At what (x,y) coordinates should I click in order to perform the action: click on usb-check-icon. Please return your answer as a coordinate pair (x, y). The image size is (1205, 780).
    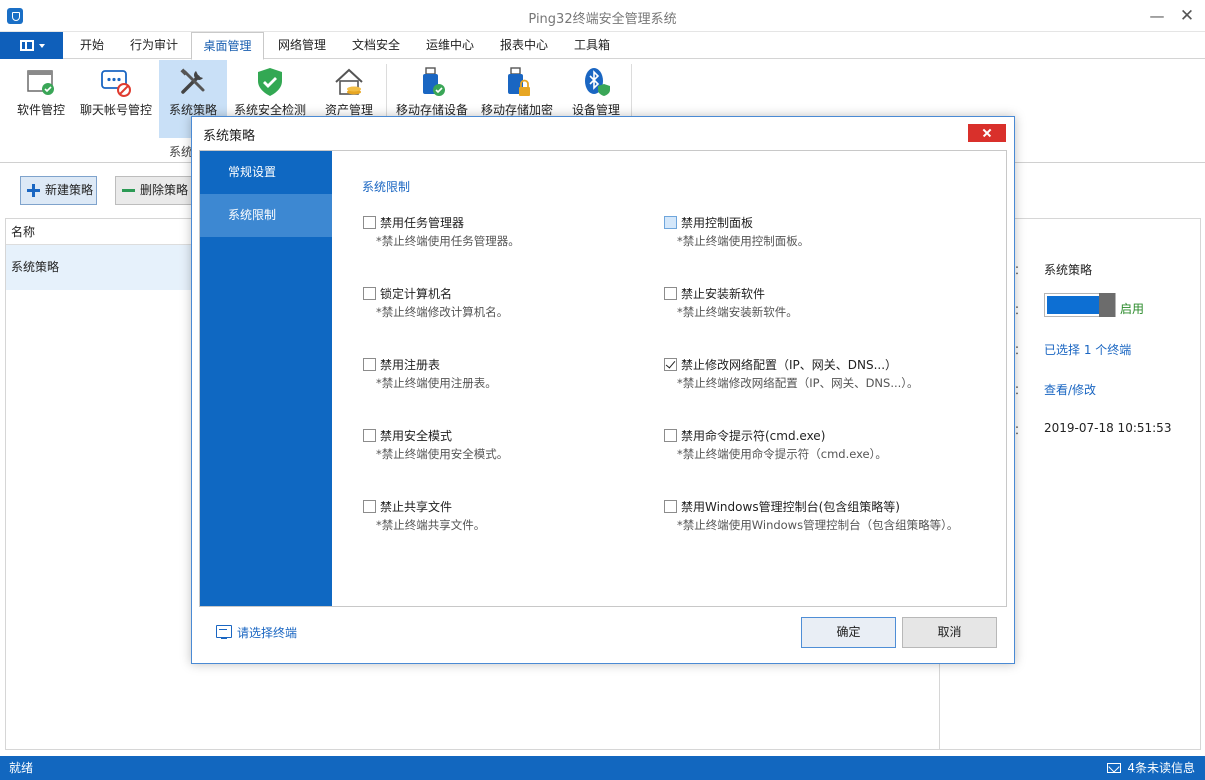
    Looking at the image, I should click on (434, 81).